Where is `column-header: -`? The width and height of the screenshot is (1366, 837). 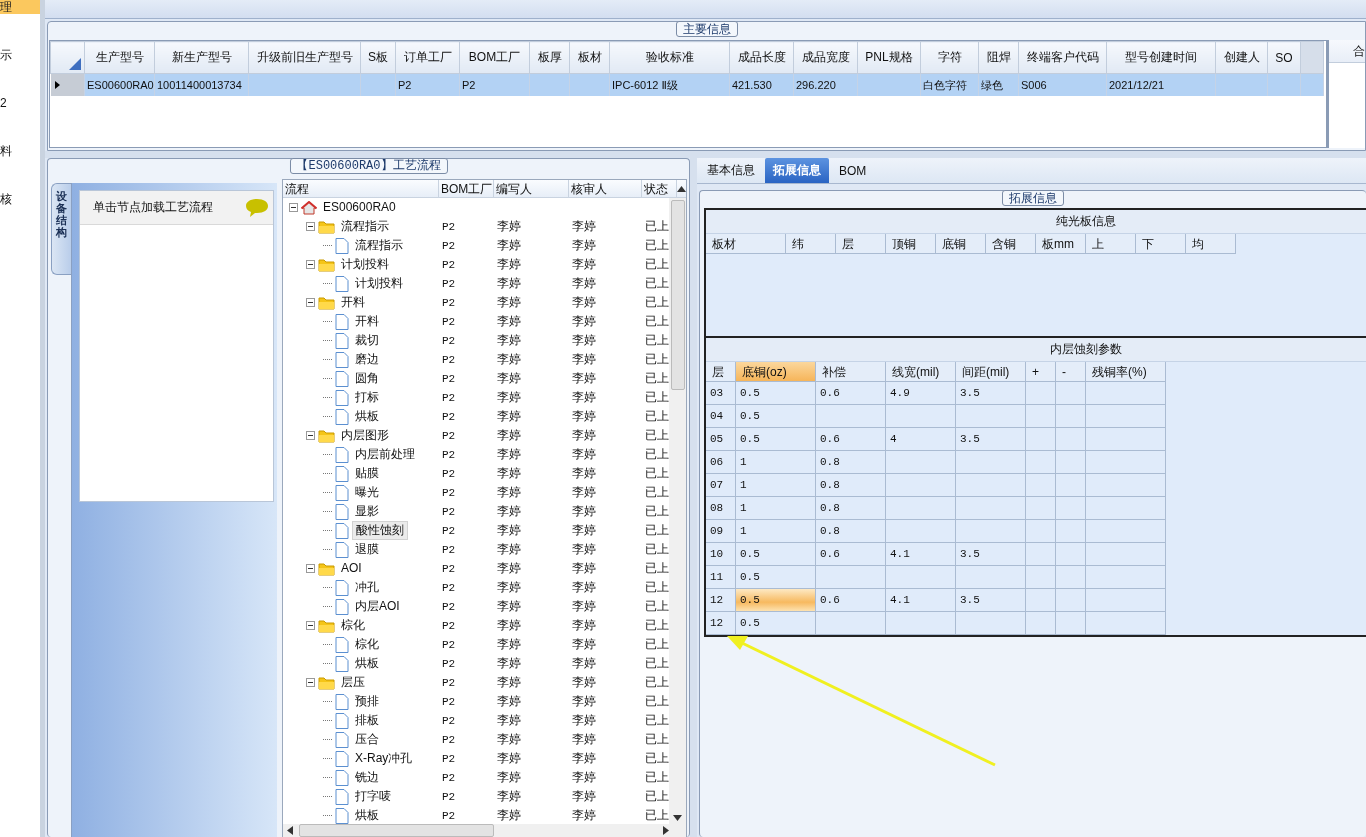 column-header: - is located at coordinates (1071, 372).